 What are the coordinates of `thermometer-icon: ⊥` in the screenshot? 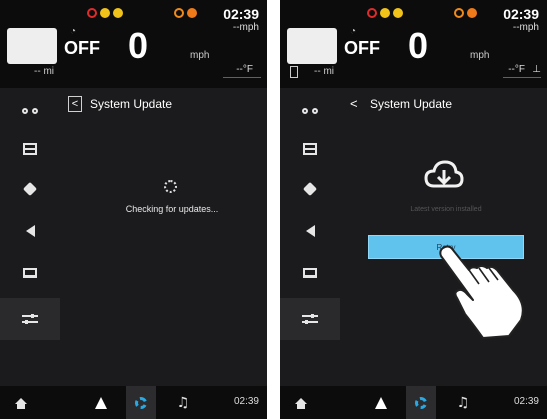 It's located at (536, 69).